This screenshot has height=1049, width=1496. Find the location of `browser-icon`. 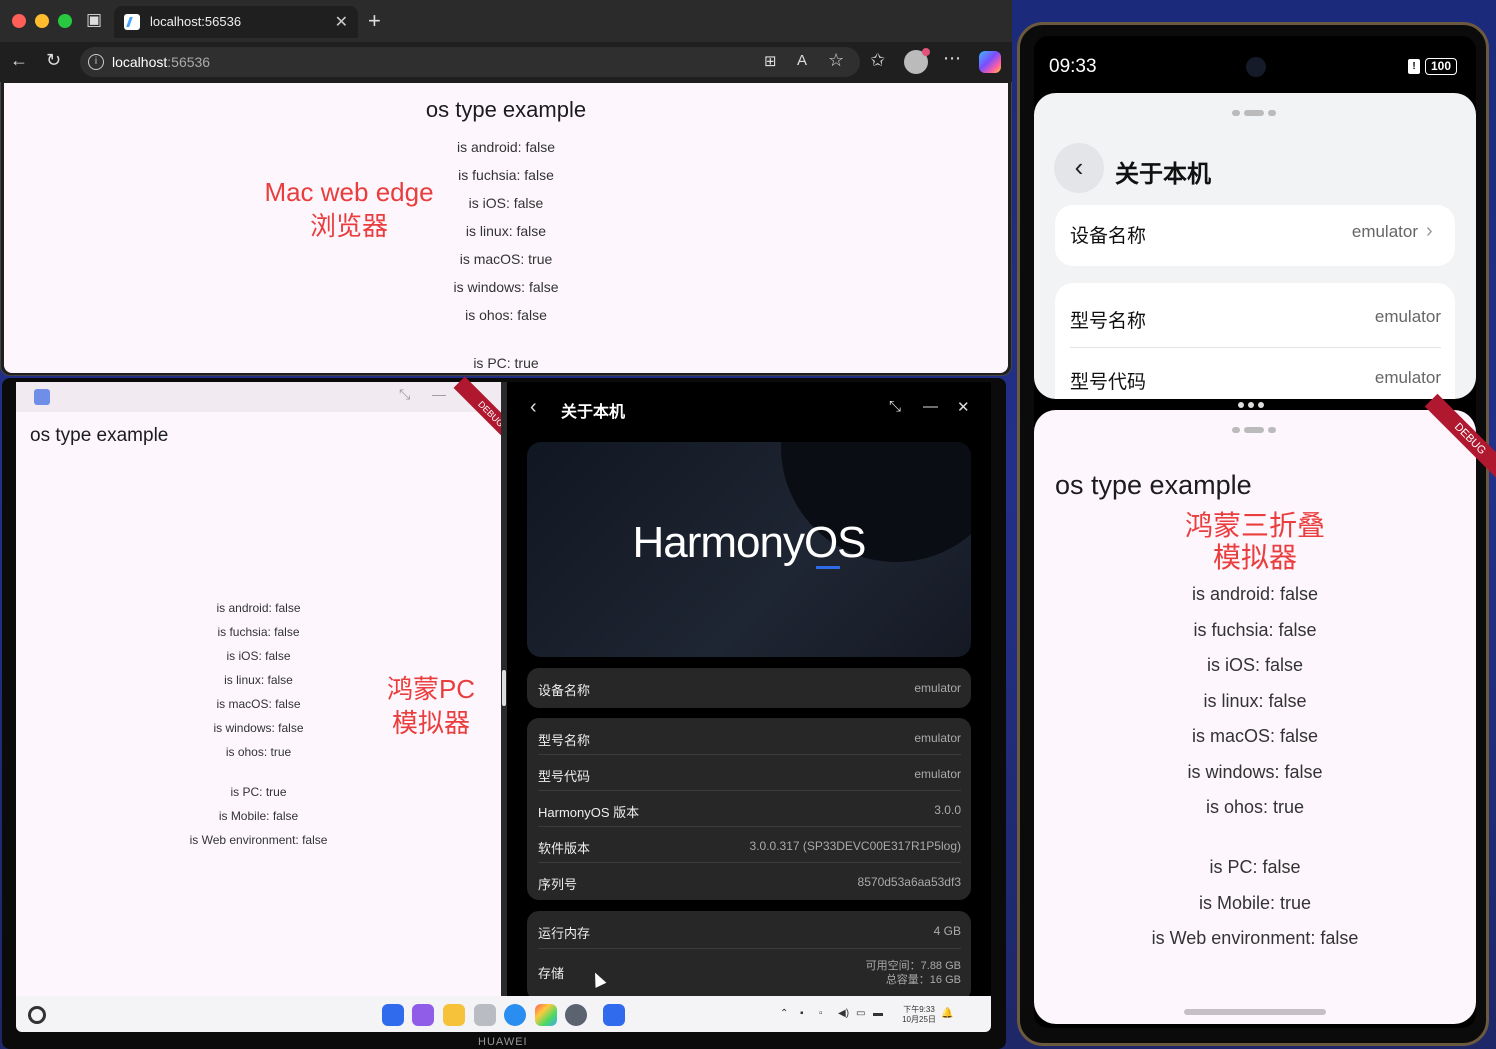

browser-icon is located at coordinates (515, 1015).